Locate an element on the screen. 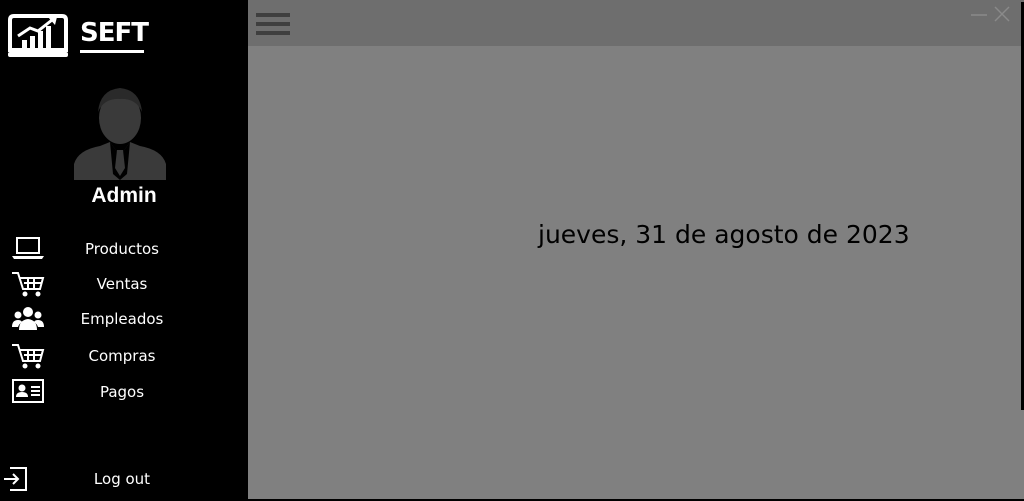 This screenshot has width=1024, height=501. logo-underline is located at coordinates (112, 51).